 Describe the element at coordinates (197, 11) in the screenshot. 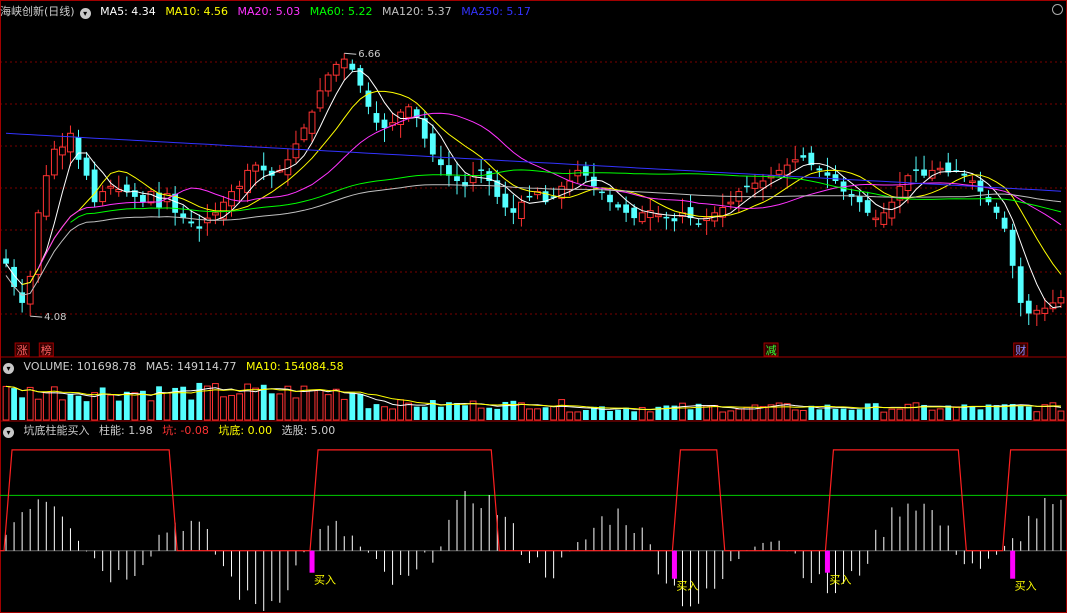

I see `legend-ma10: MA10: 4.56` at that location.